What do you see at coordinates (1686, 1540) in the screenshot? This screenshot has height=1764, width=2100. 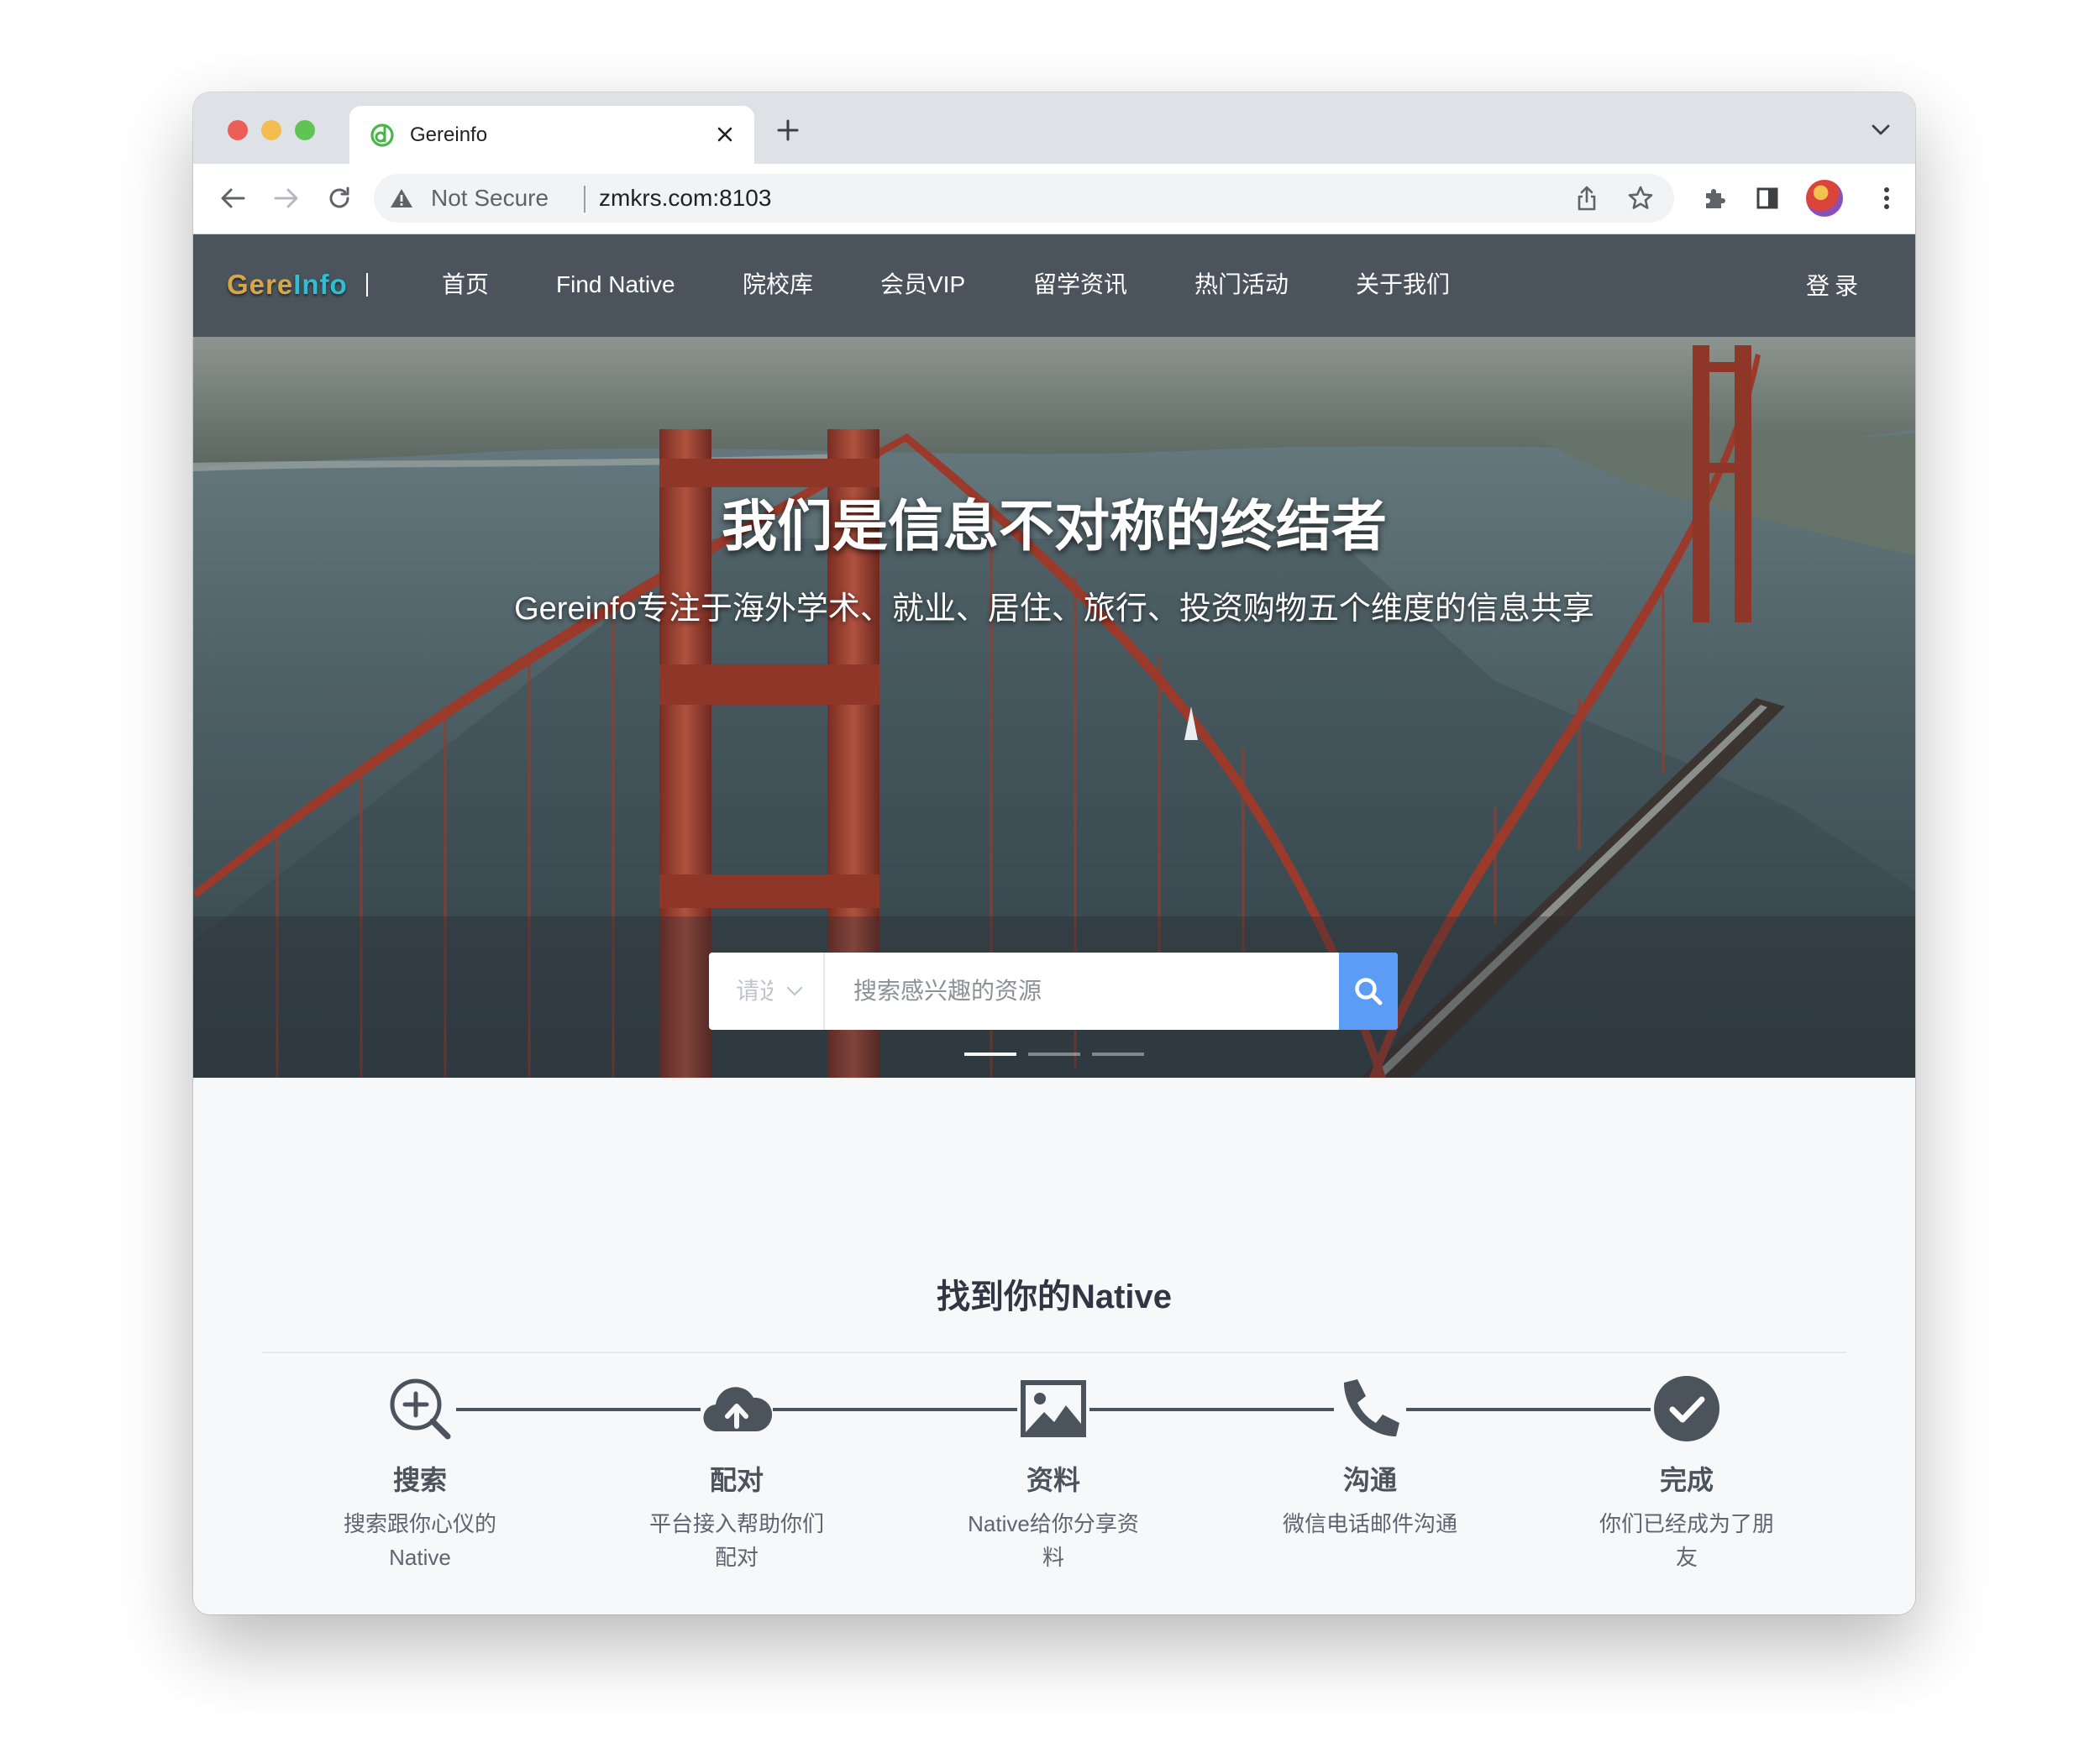 I see `step-description: 你们已经成为了朋友` at bounding box center [1686, 1540].